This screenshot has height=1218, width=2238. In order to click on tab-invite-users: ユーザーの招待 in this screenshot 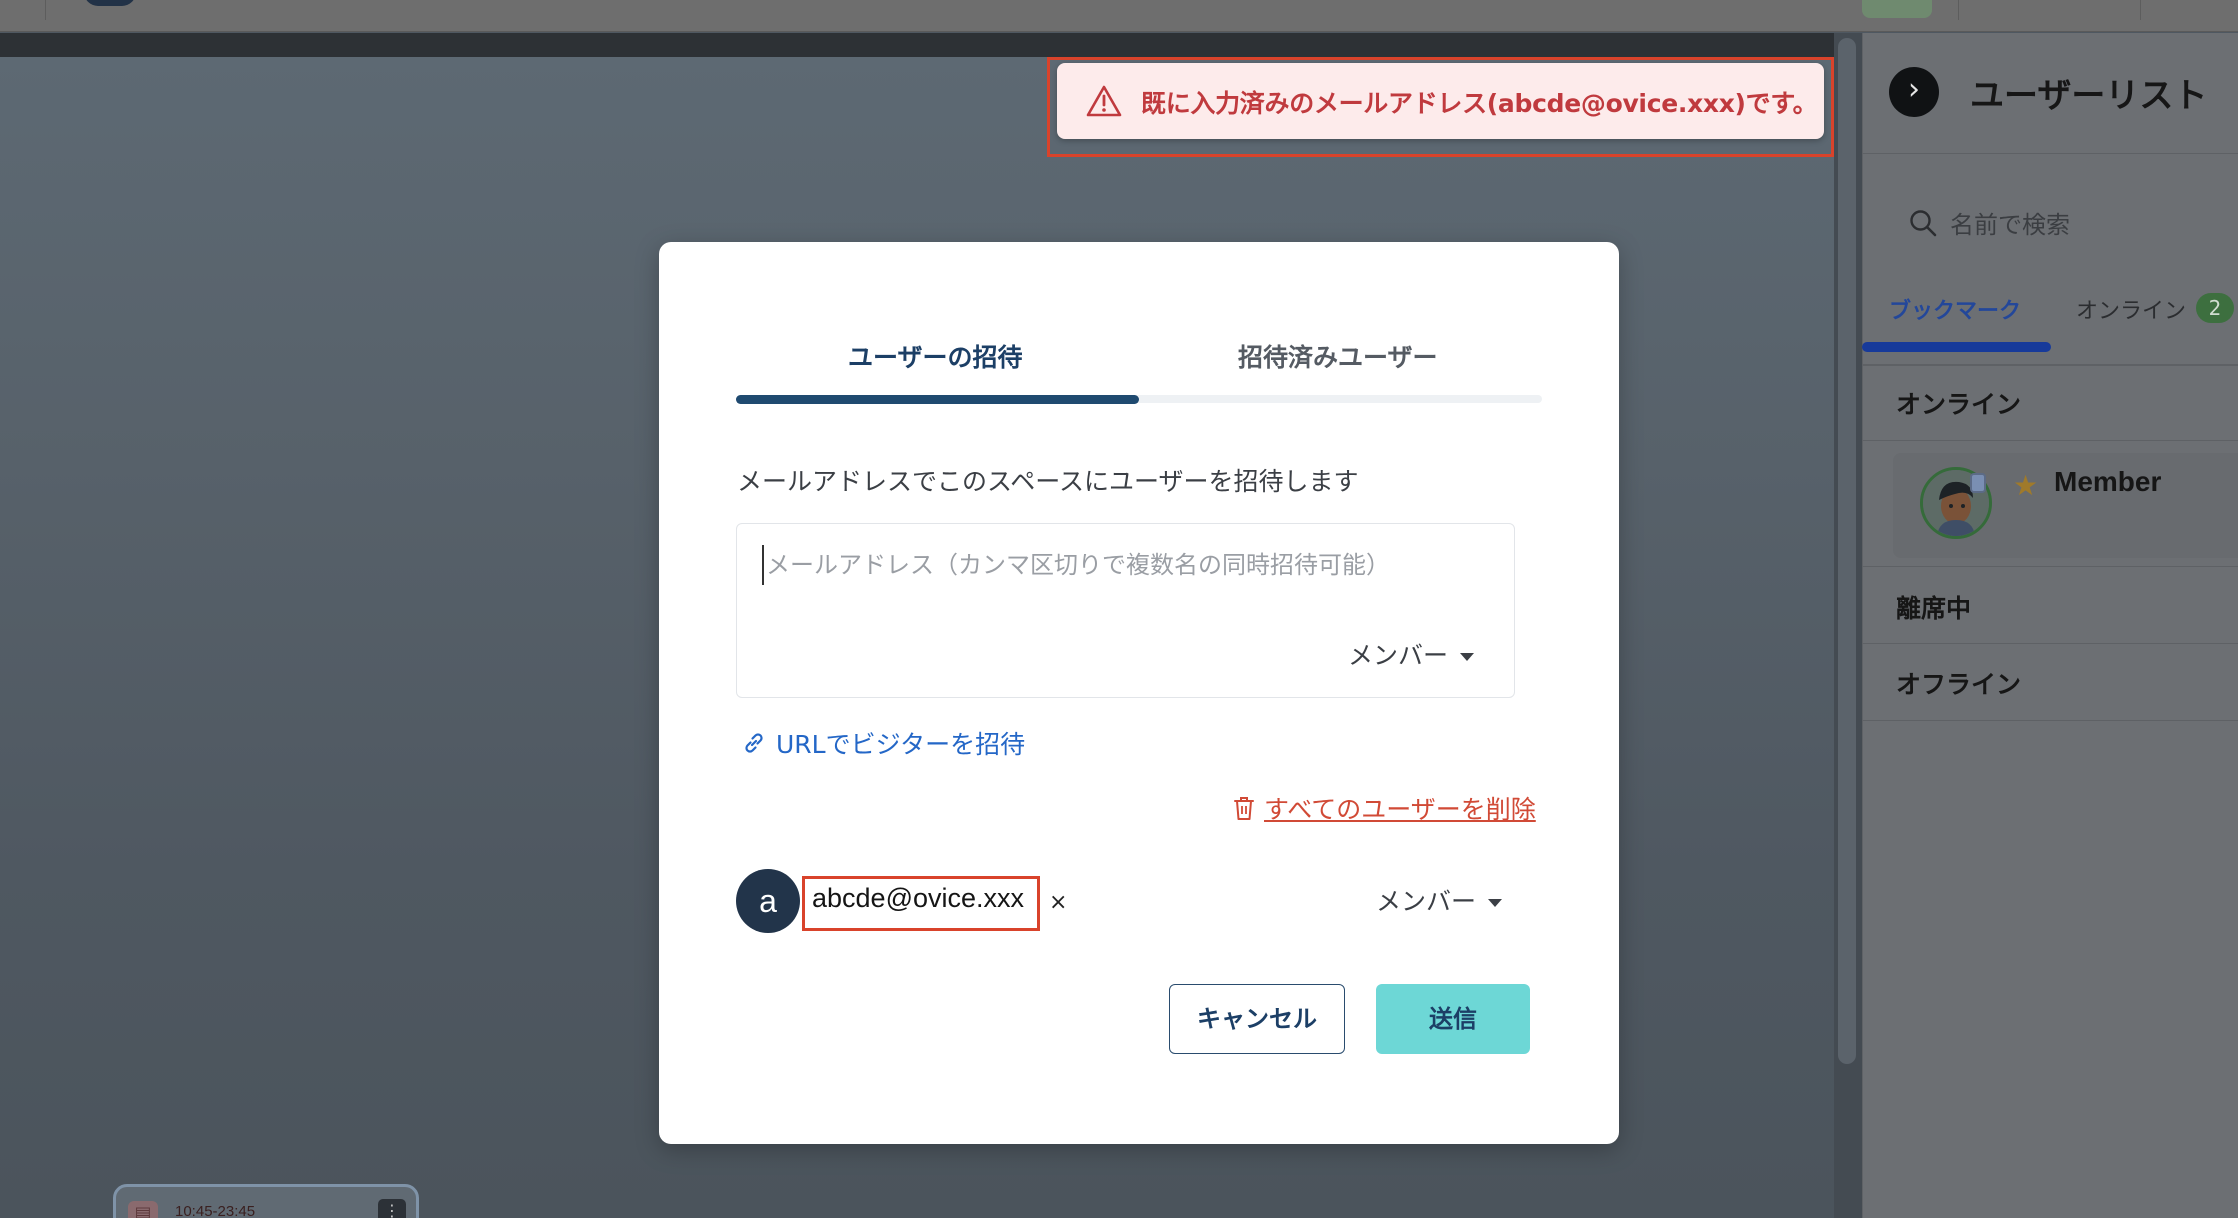, I will do `click(935, 356)`.